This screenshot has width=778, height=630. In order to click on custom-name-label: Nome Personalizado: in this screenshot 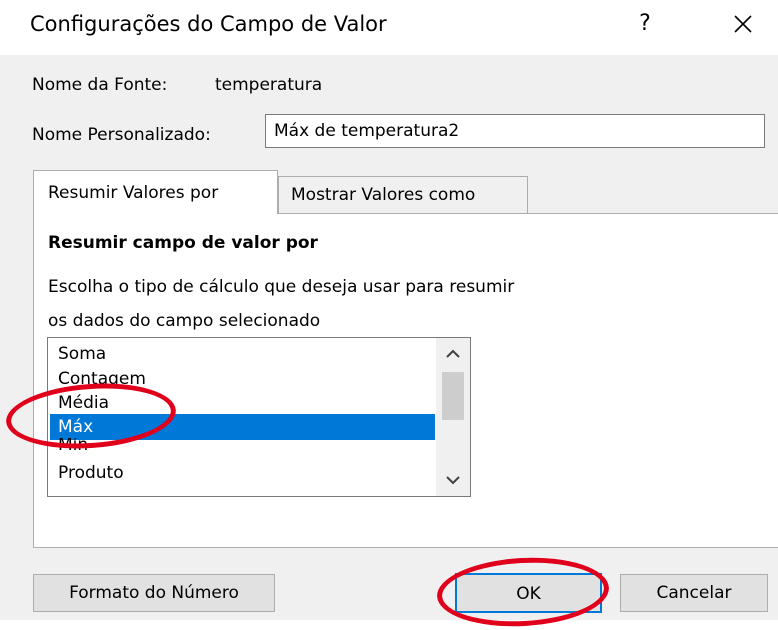, I will do `click(121, 135)`.